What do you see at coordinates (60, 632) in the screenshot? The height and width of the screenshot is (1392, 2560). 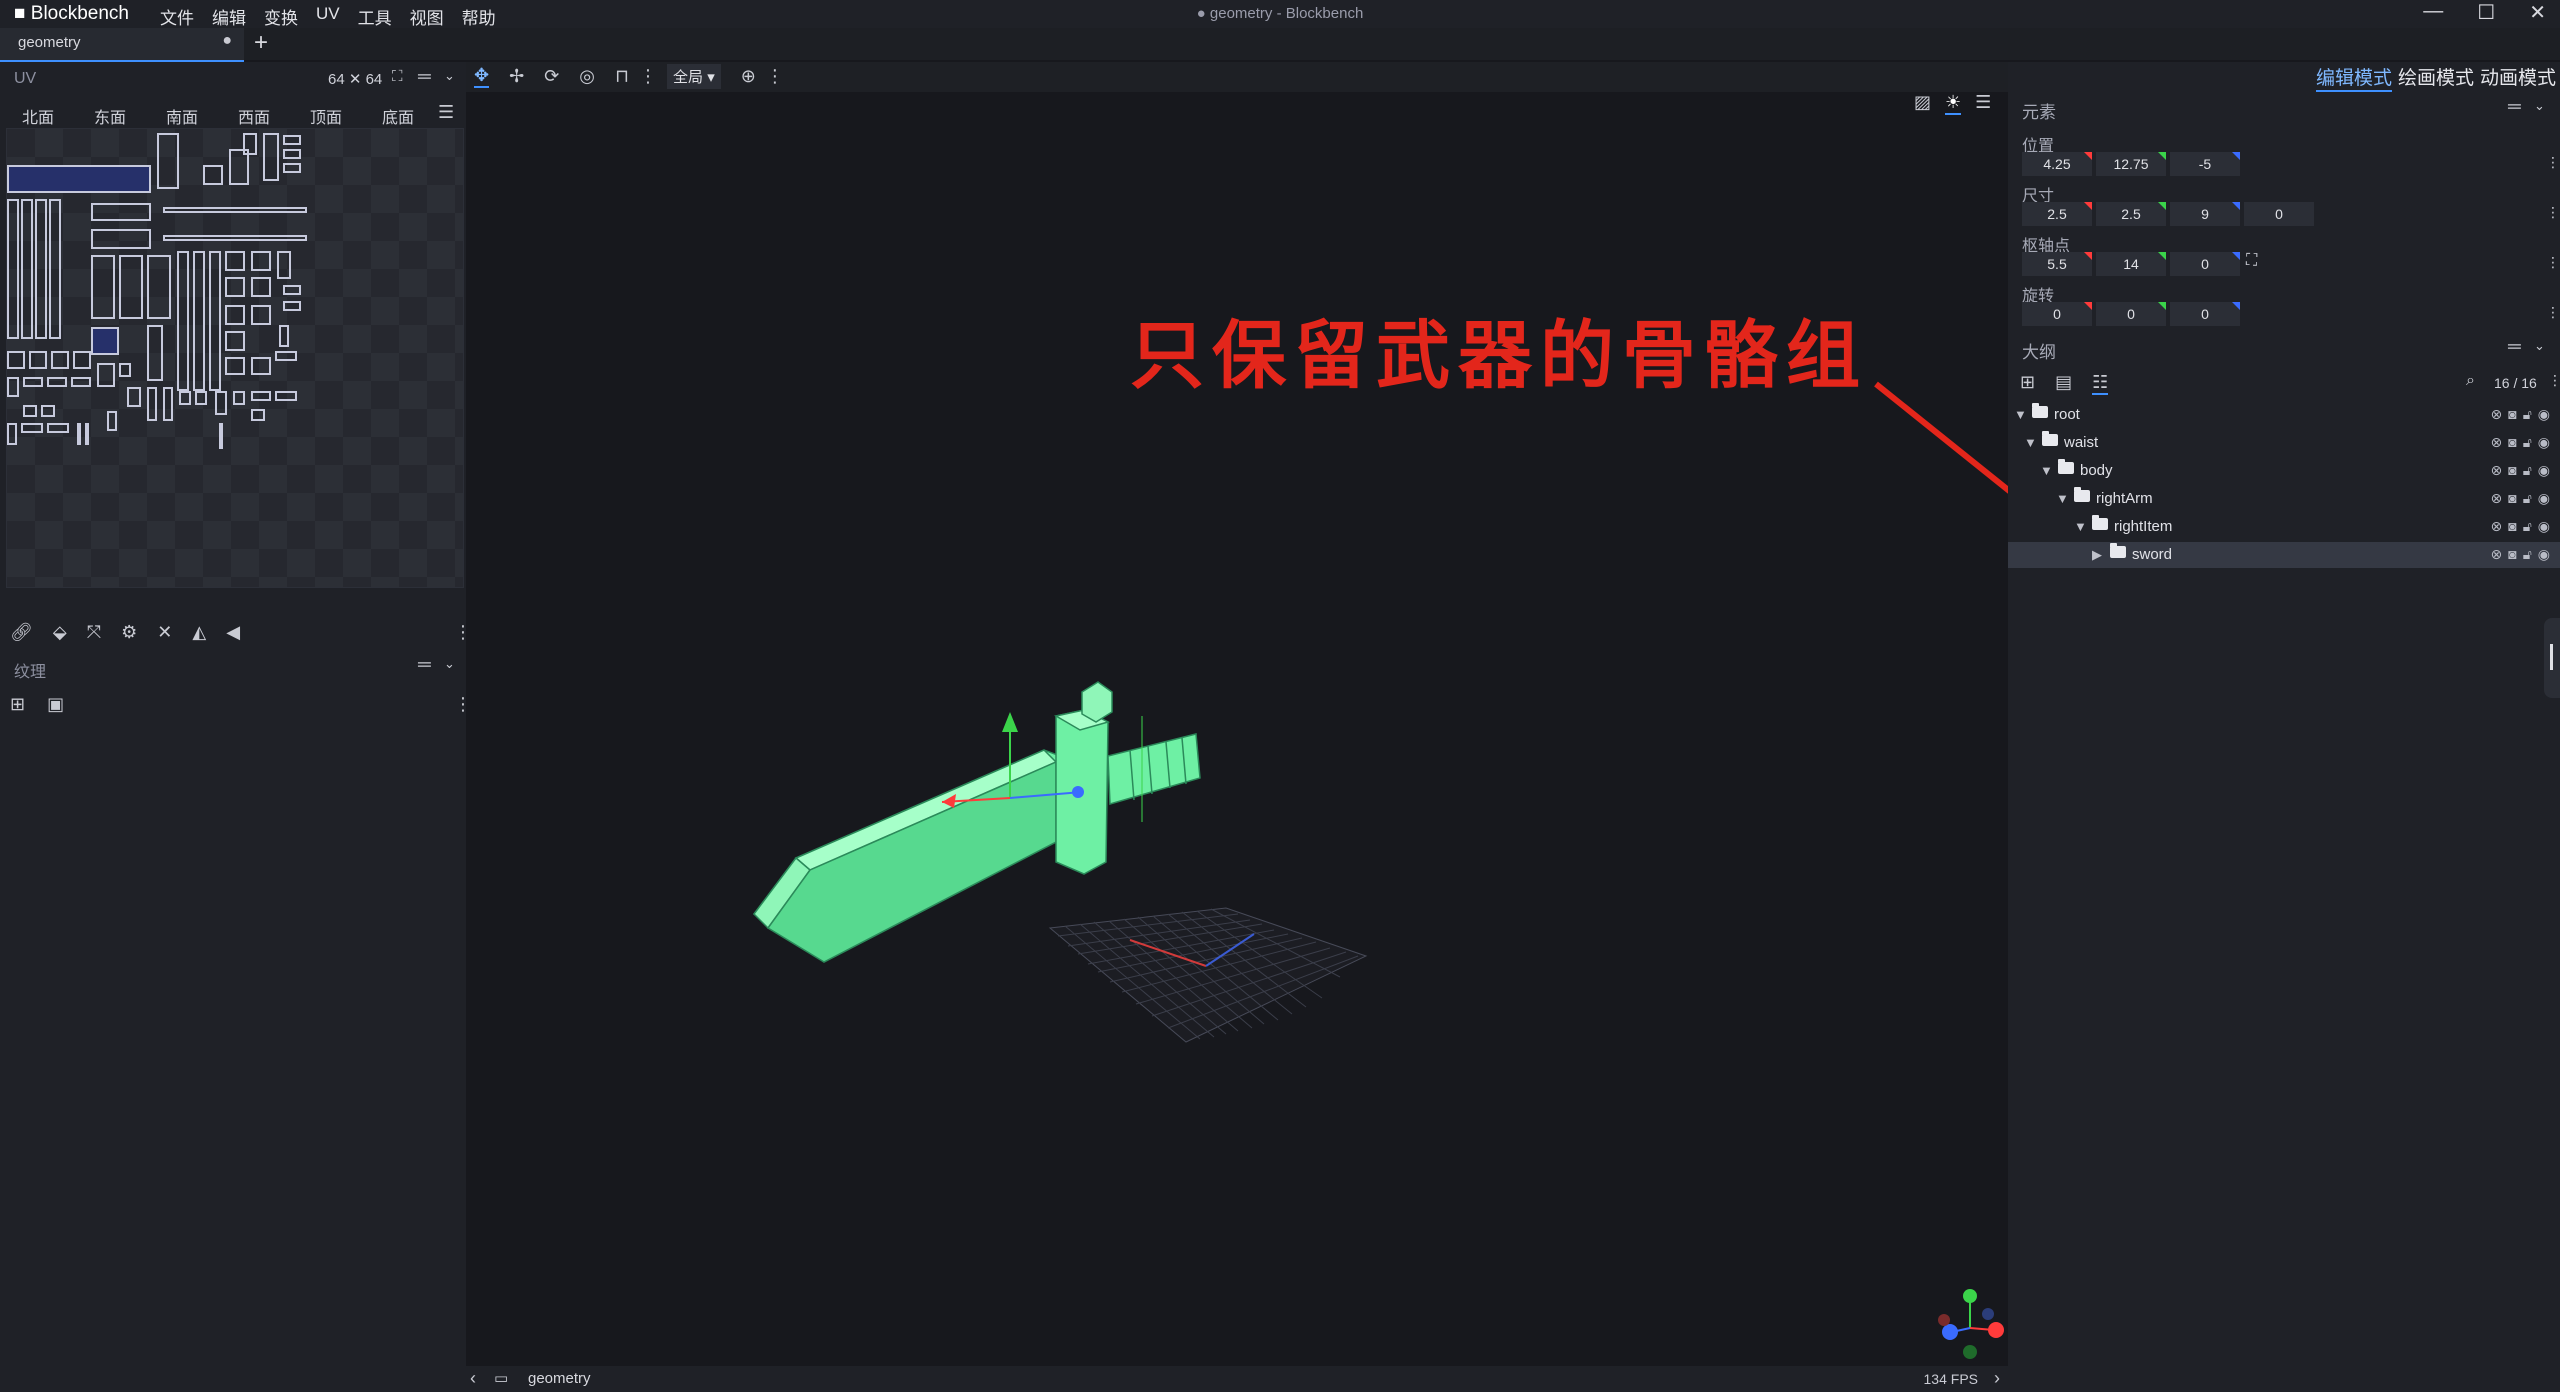 I see `paint-bucket-icon: ⬙` at bounding box center [60, 632].